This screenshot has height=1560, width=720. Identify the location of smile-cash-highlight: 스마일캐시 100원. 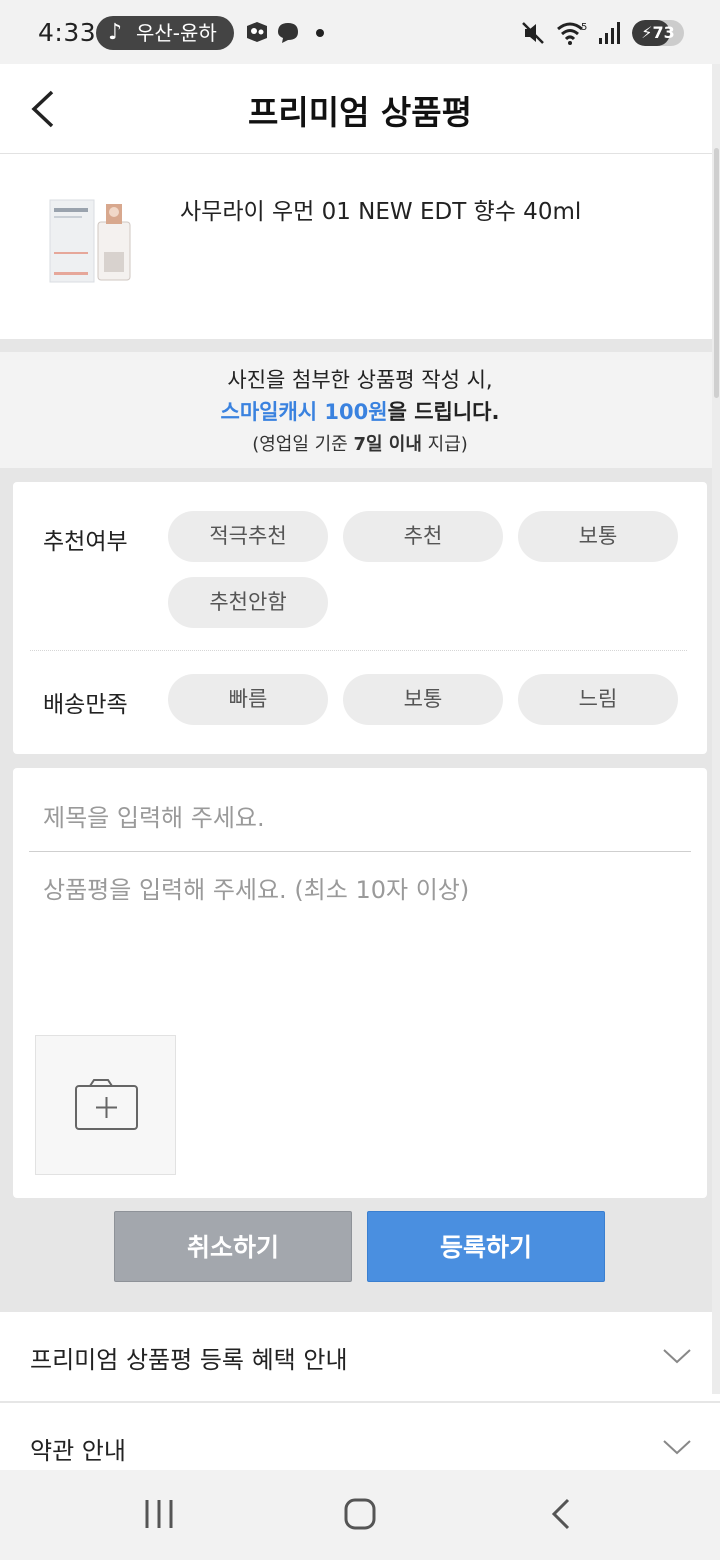
(304, 412).